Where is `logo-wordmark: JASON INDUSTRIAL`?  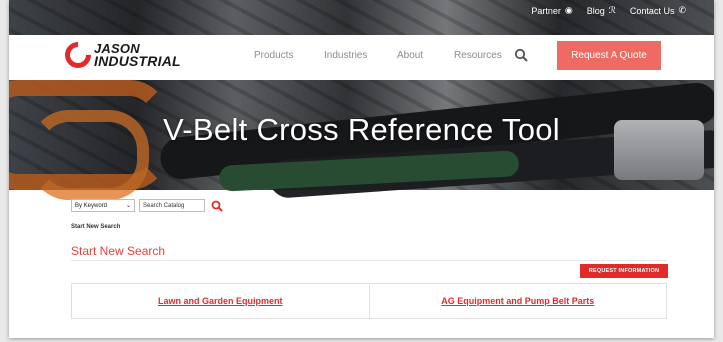
logo-wordmark: JASON INDUSTRIAL is located at coordinates (137, 55).